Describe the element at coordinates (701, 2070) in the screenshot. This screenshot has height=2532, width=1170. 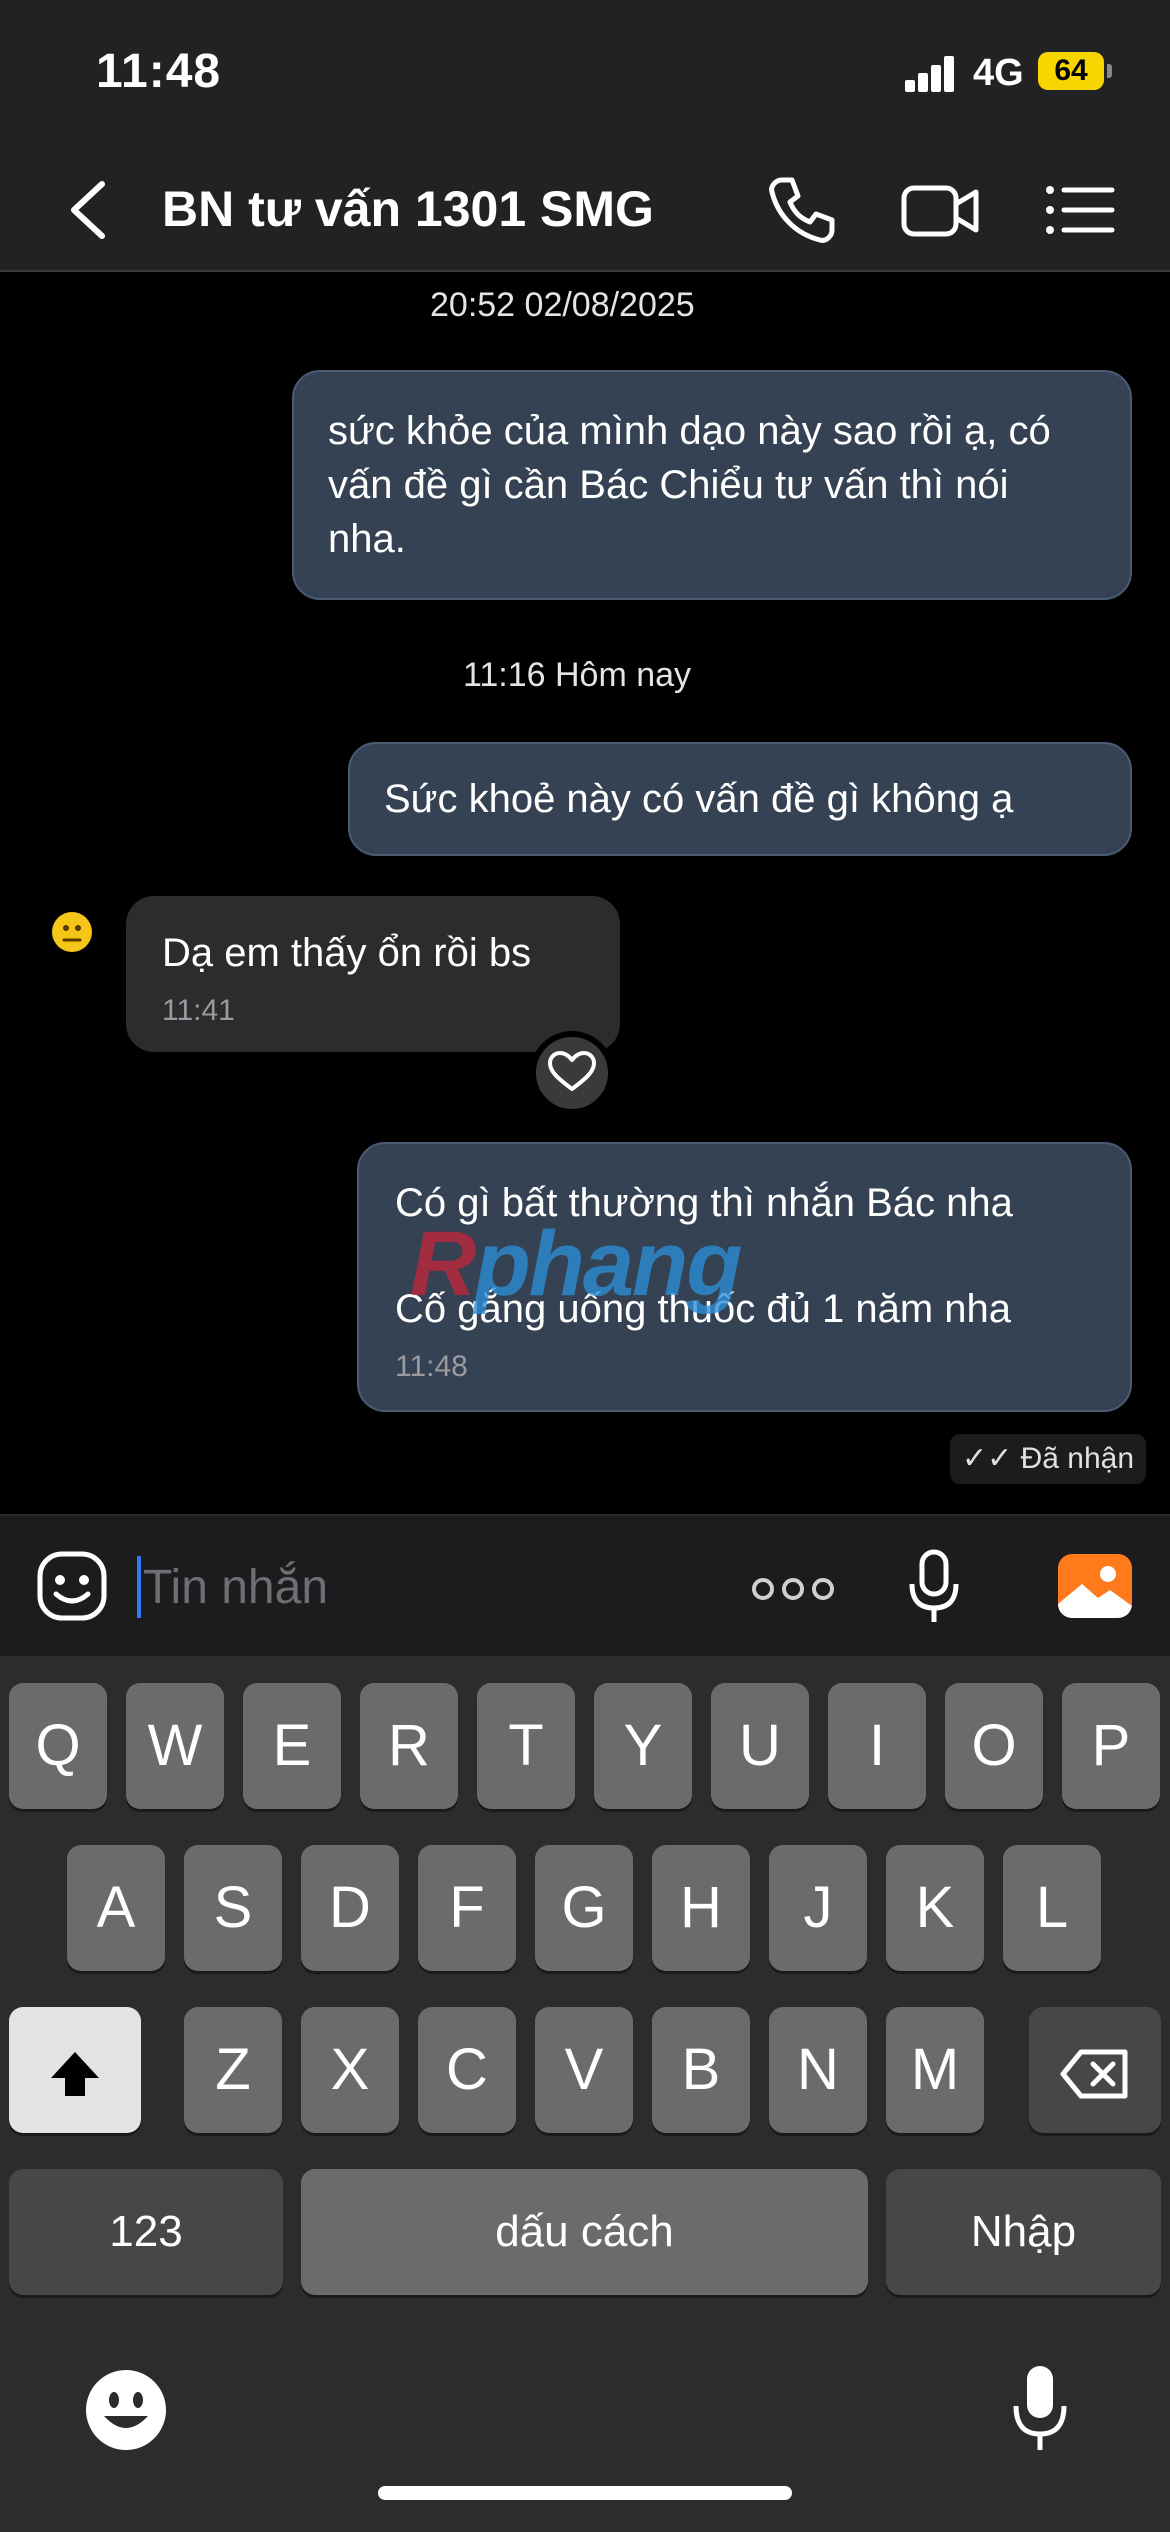
I see `key-b: B` at that location.